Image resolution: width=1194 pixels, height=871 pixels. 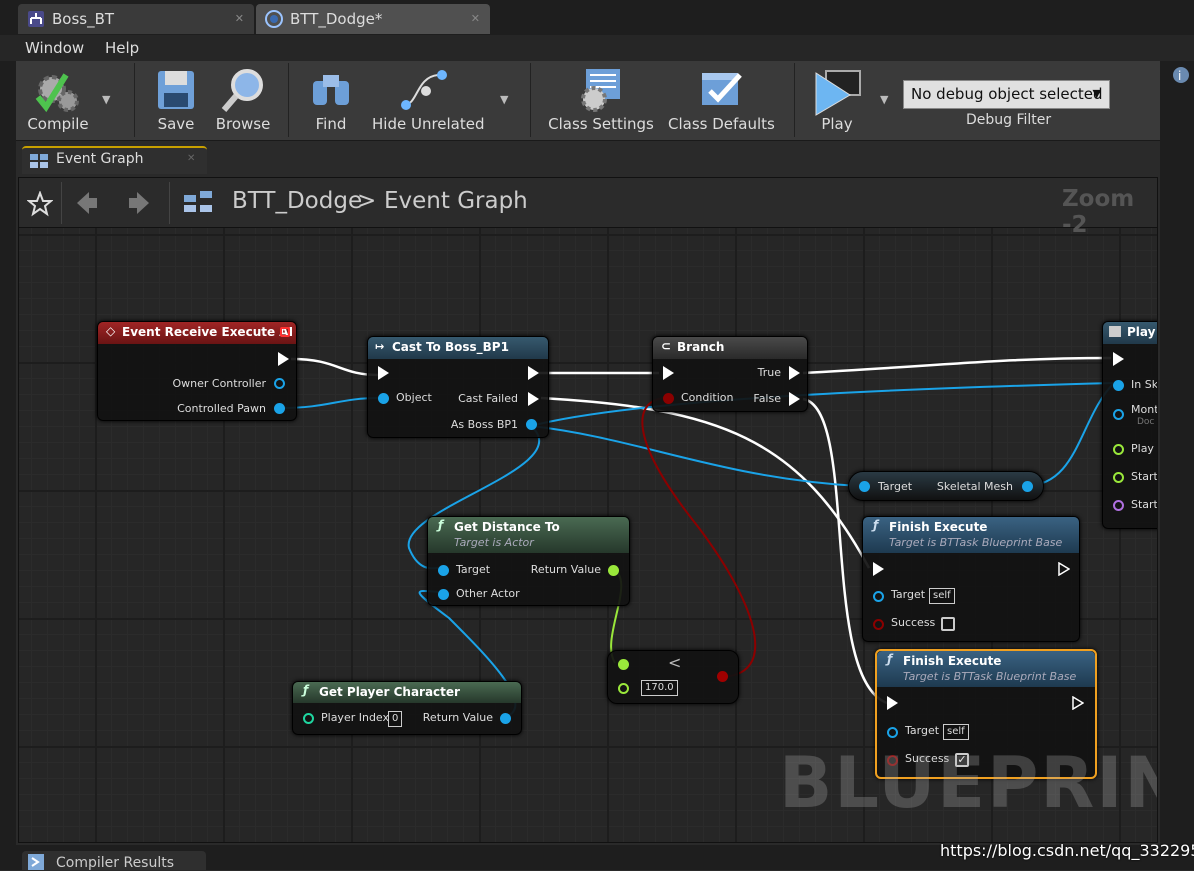 I want to click on hide-unrelated-button: Hide Unrelated, so click(x=428, y=101).